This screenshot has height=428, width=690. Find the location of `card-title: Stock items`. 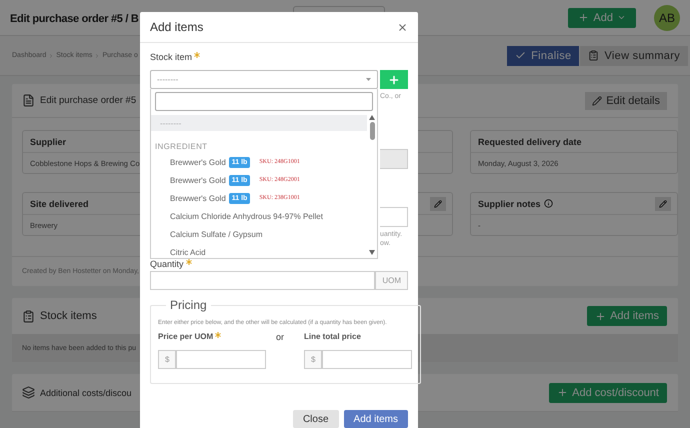

card-title: Stock items is located at coordinates (68, 316).